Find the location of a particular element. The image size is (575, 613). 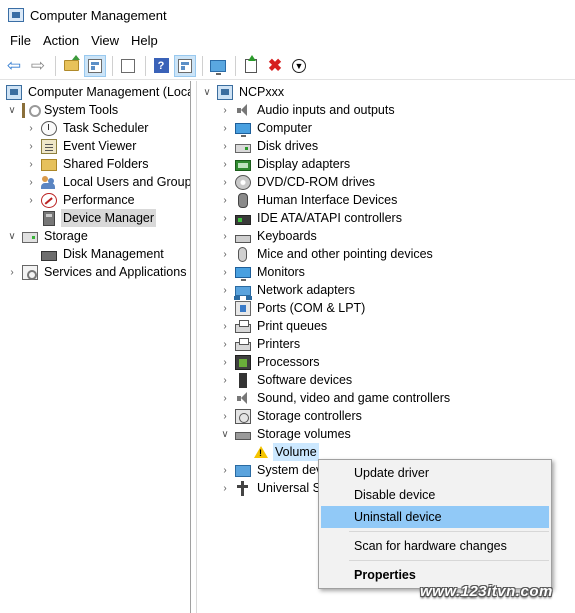

device-category: › Software devices is located at coordinates (286, 380).